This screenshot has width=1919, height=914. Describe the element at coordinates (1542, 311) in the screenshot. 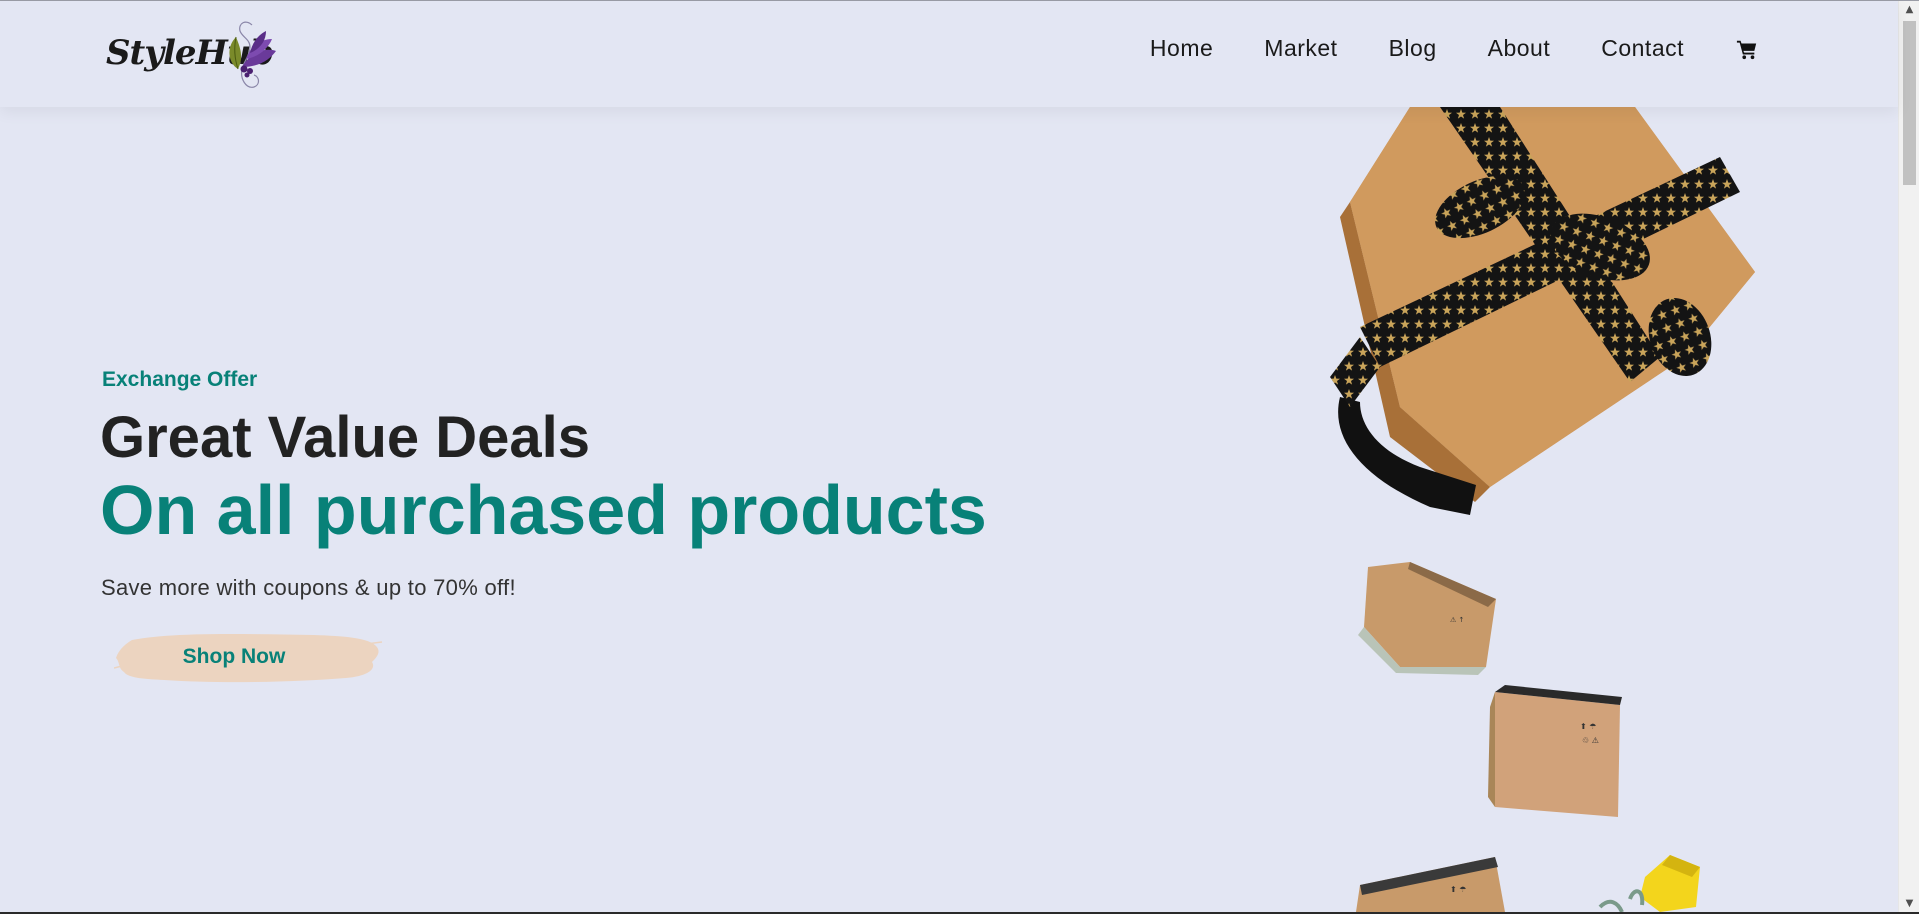

I see `large-gift-box` at that location.